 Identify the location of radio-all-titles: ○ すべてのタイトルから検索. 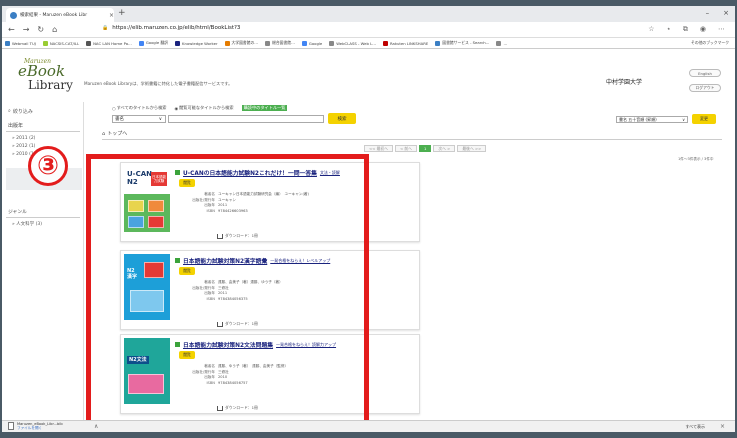
(139, 108).